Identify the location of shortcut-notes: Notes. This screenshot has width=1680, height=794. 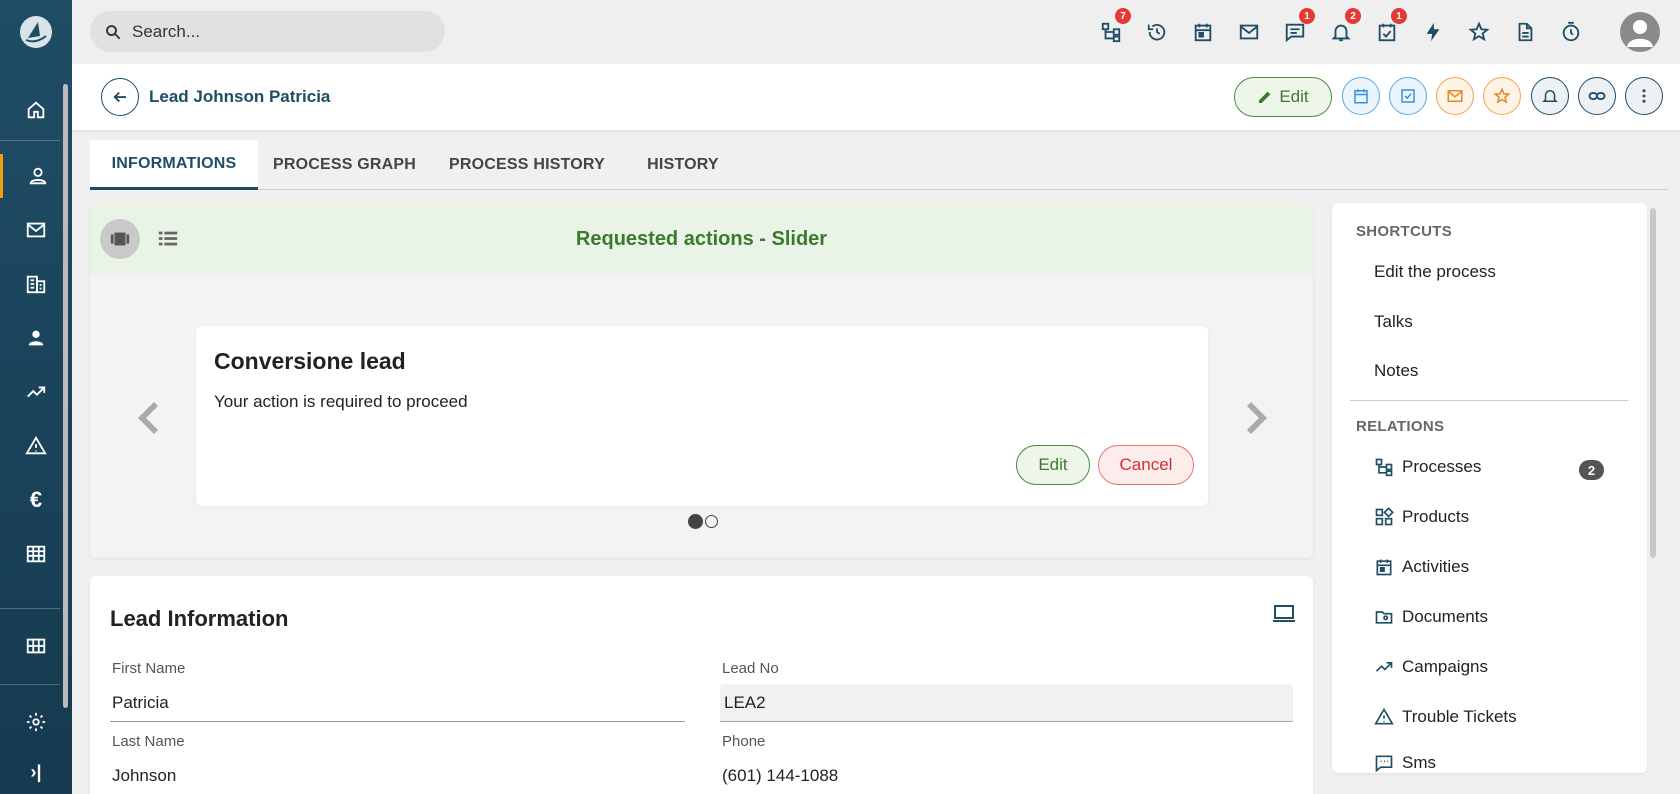
(1396, 371).